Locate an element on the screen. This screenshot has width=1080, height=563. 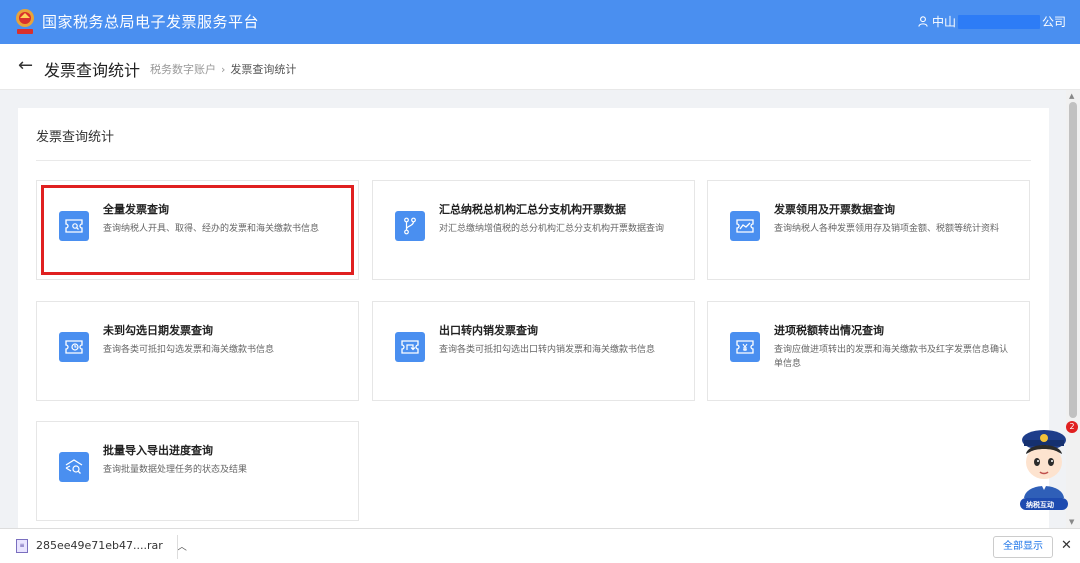
card-pending-date-query: 未到勾选日期发票查询 查询各类可抵扣勾选发票和海关缴款书信息 is located at coordinates (197, 351).